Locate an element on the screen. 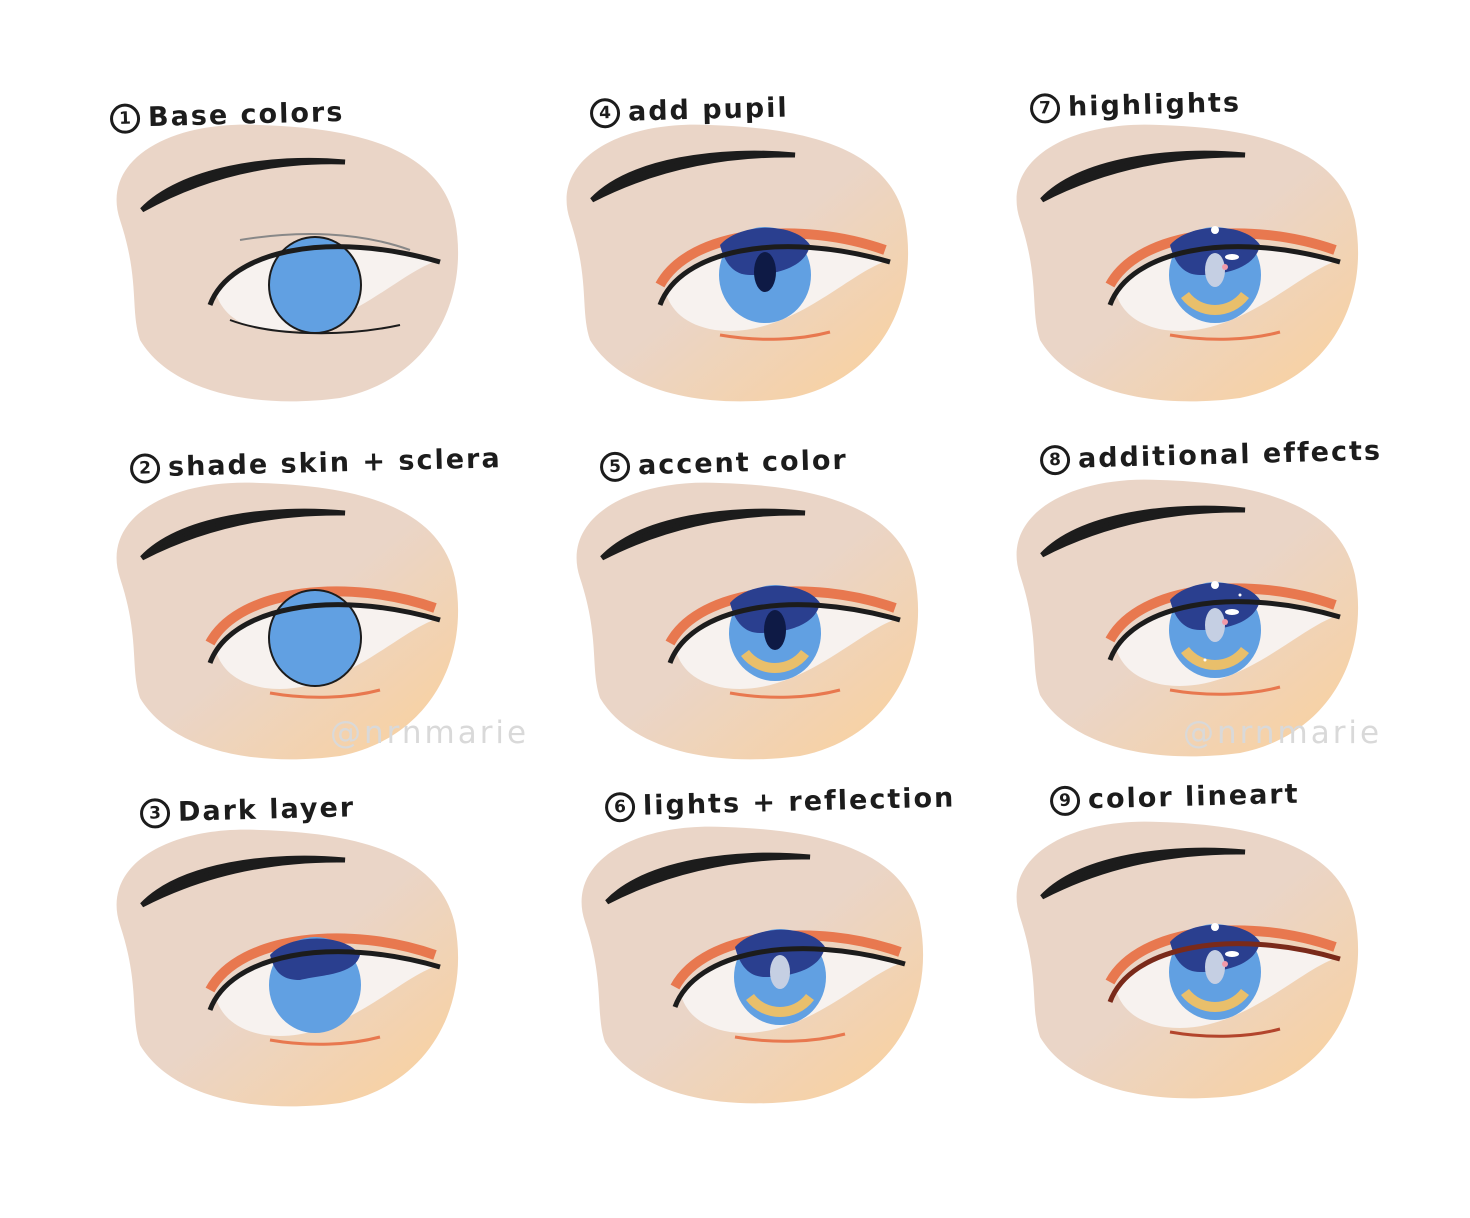  step-5-panel: 5 accent color is located at coordinates (783, 611).